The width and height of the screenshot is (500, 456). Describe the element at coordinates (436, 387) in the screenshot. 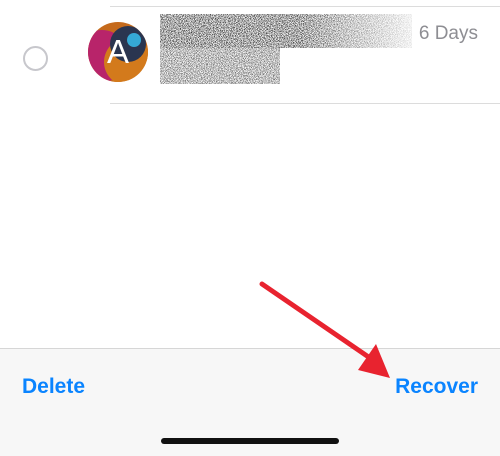

I see `recover-button: Recover` at that location.